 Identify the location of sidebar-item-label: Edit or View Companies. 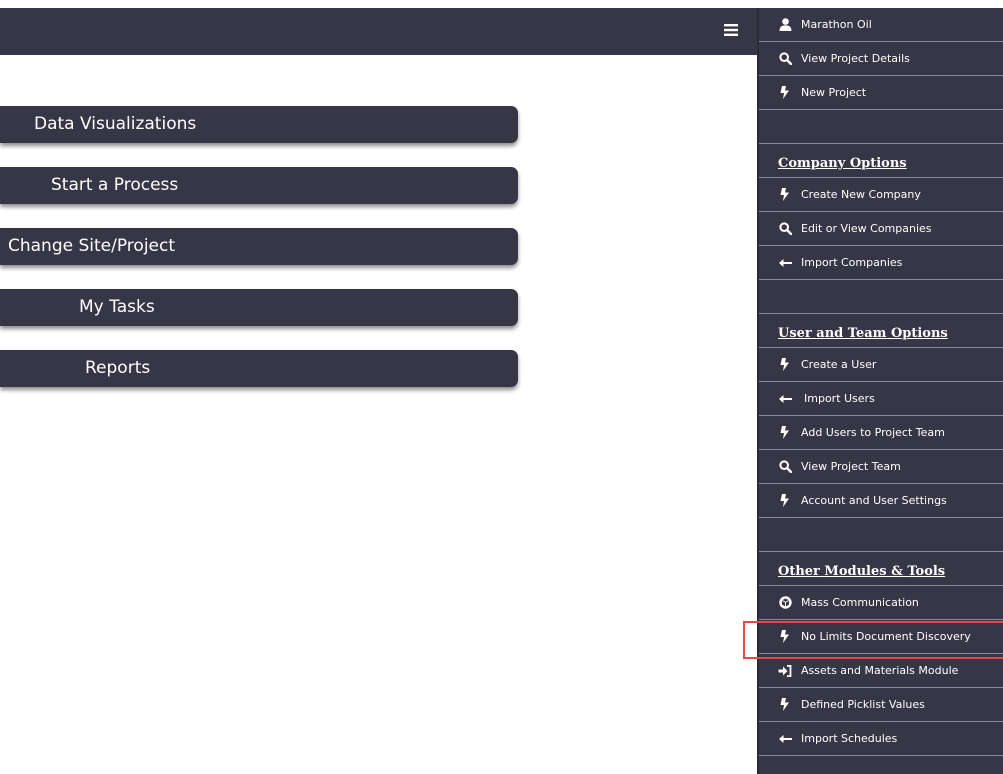
(866, 228).